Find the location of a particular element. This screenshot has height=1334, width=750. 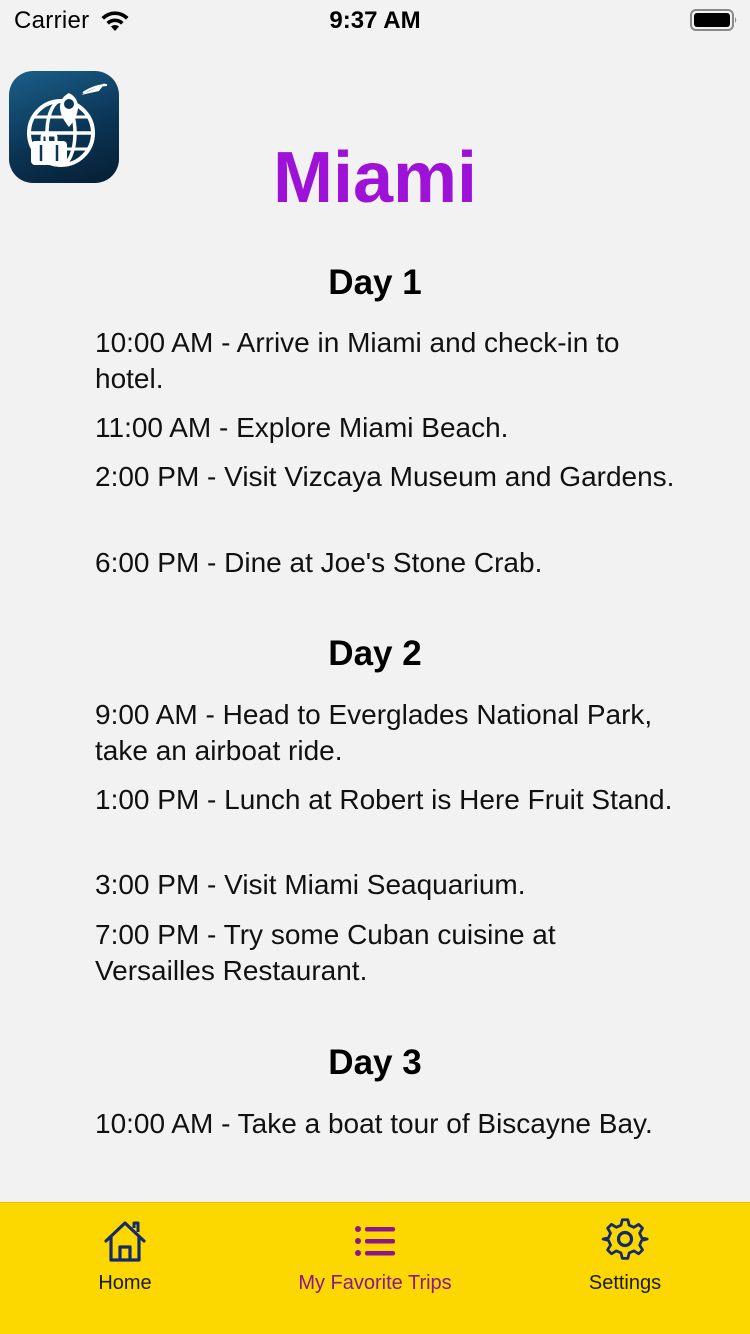

list-icon is located at coordinates (375, 1241).